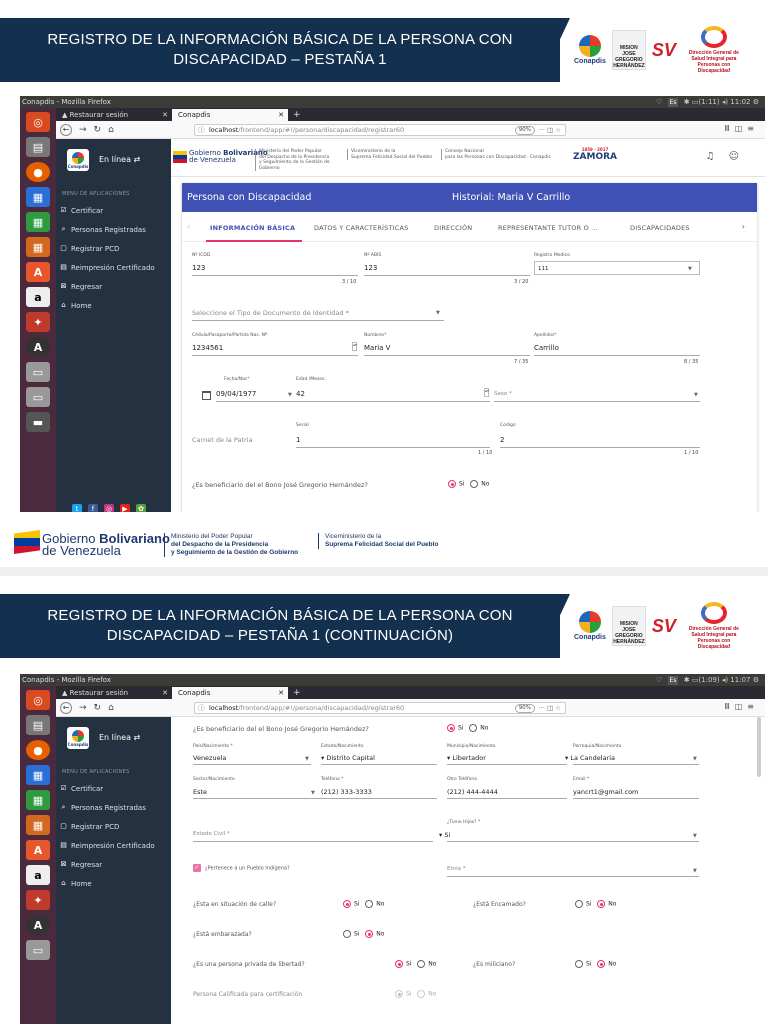  Describe the element at coordinates (546, 348) in the screenshot. I see `apellidos-input: Carrillo` at that location.